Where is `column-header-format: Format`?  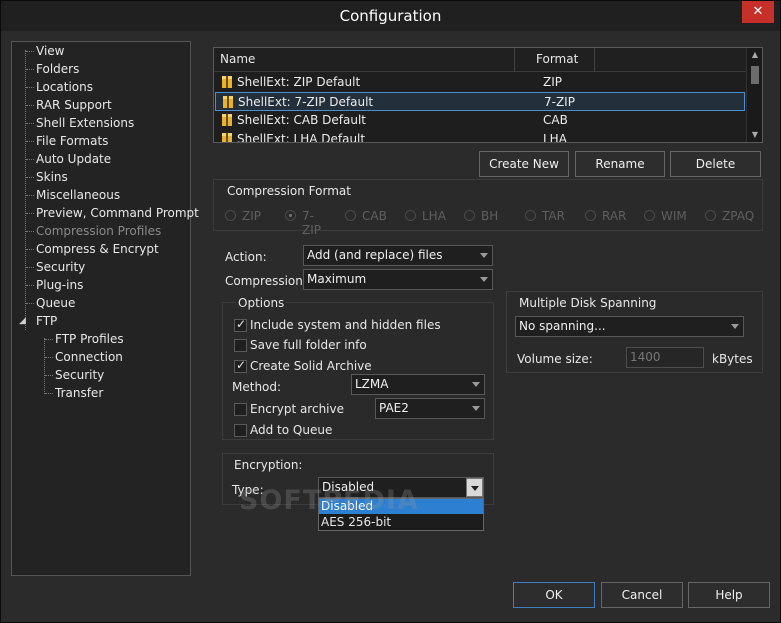 column-header-format: Format is located at coordinates (557, 59).